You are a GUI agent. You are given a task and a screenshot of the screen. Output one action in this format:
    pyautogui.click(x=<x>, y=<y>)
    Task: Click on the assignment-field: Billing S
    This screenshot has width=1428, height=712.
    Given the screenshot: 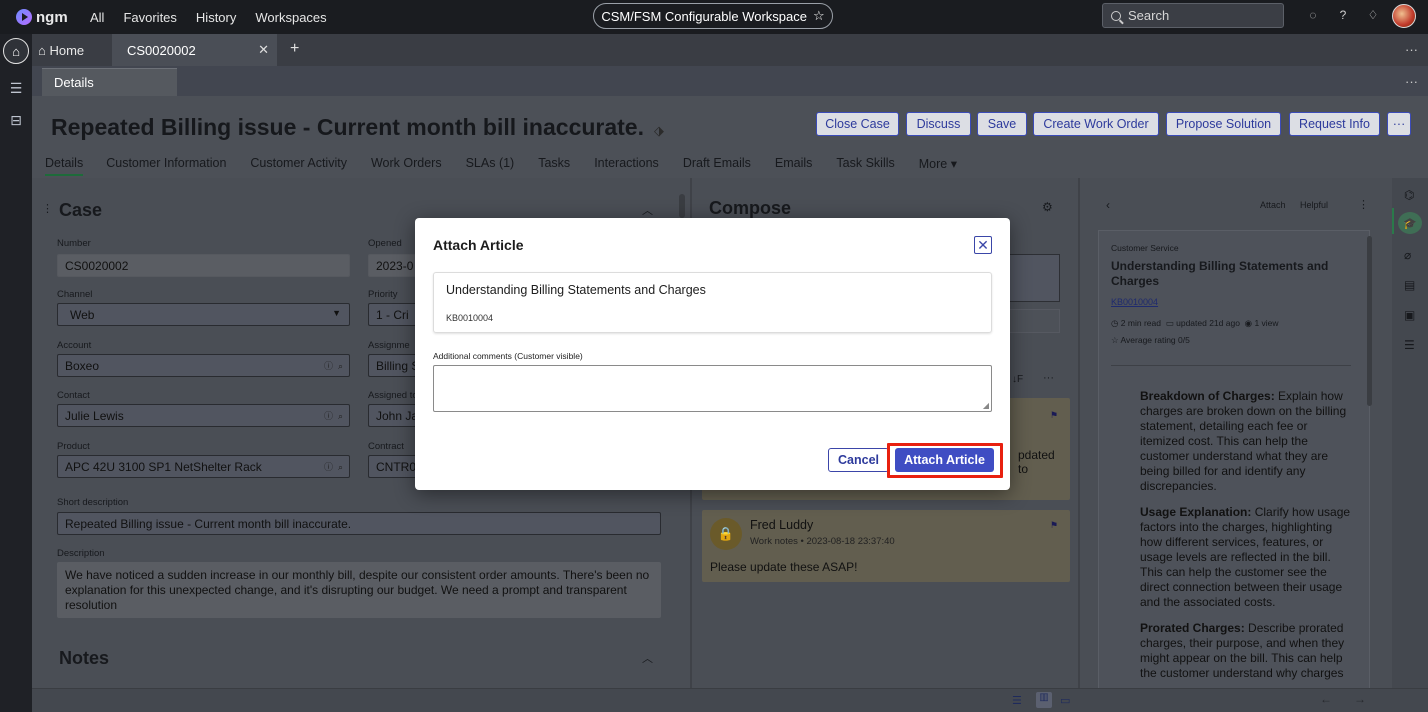 What is the action you would take?
    pyautogui.click(x=393, y=365)
    